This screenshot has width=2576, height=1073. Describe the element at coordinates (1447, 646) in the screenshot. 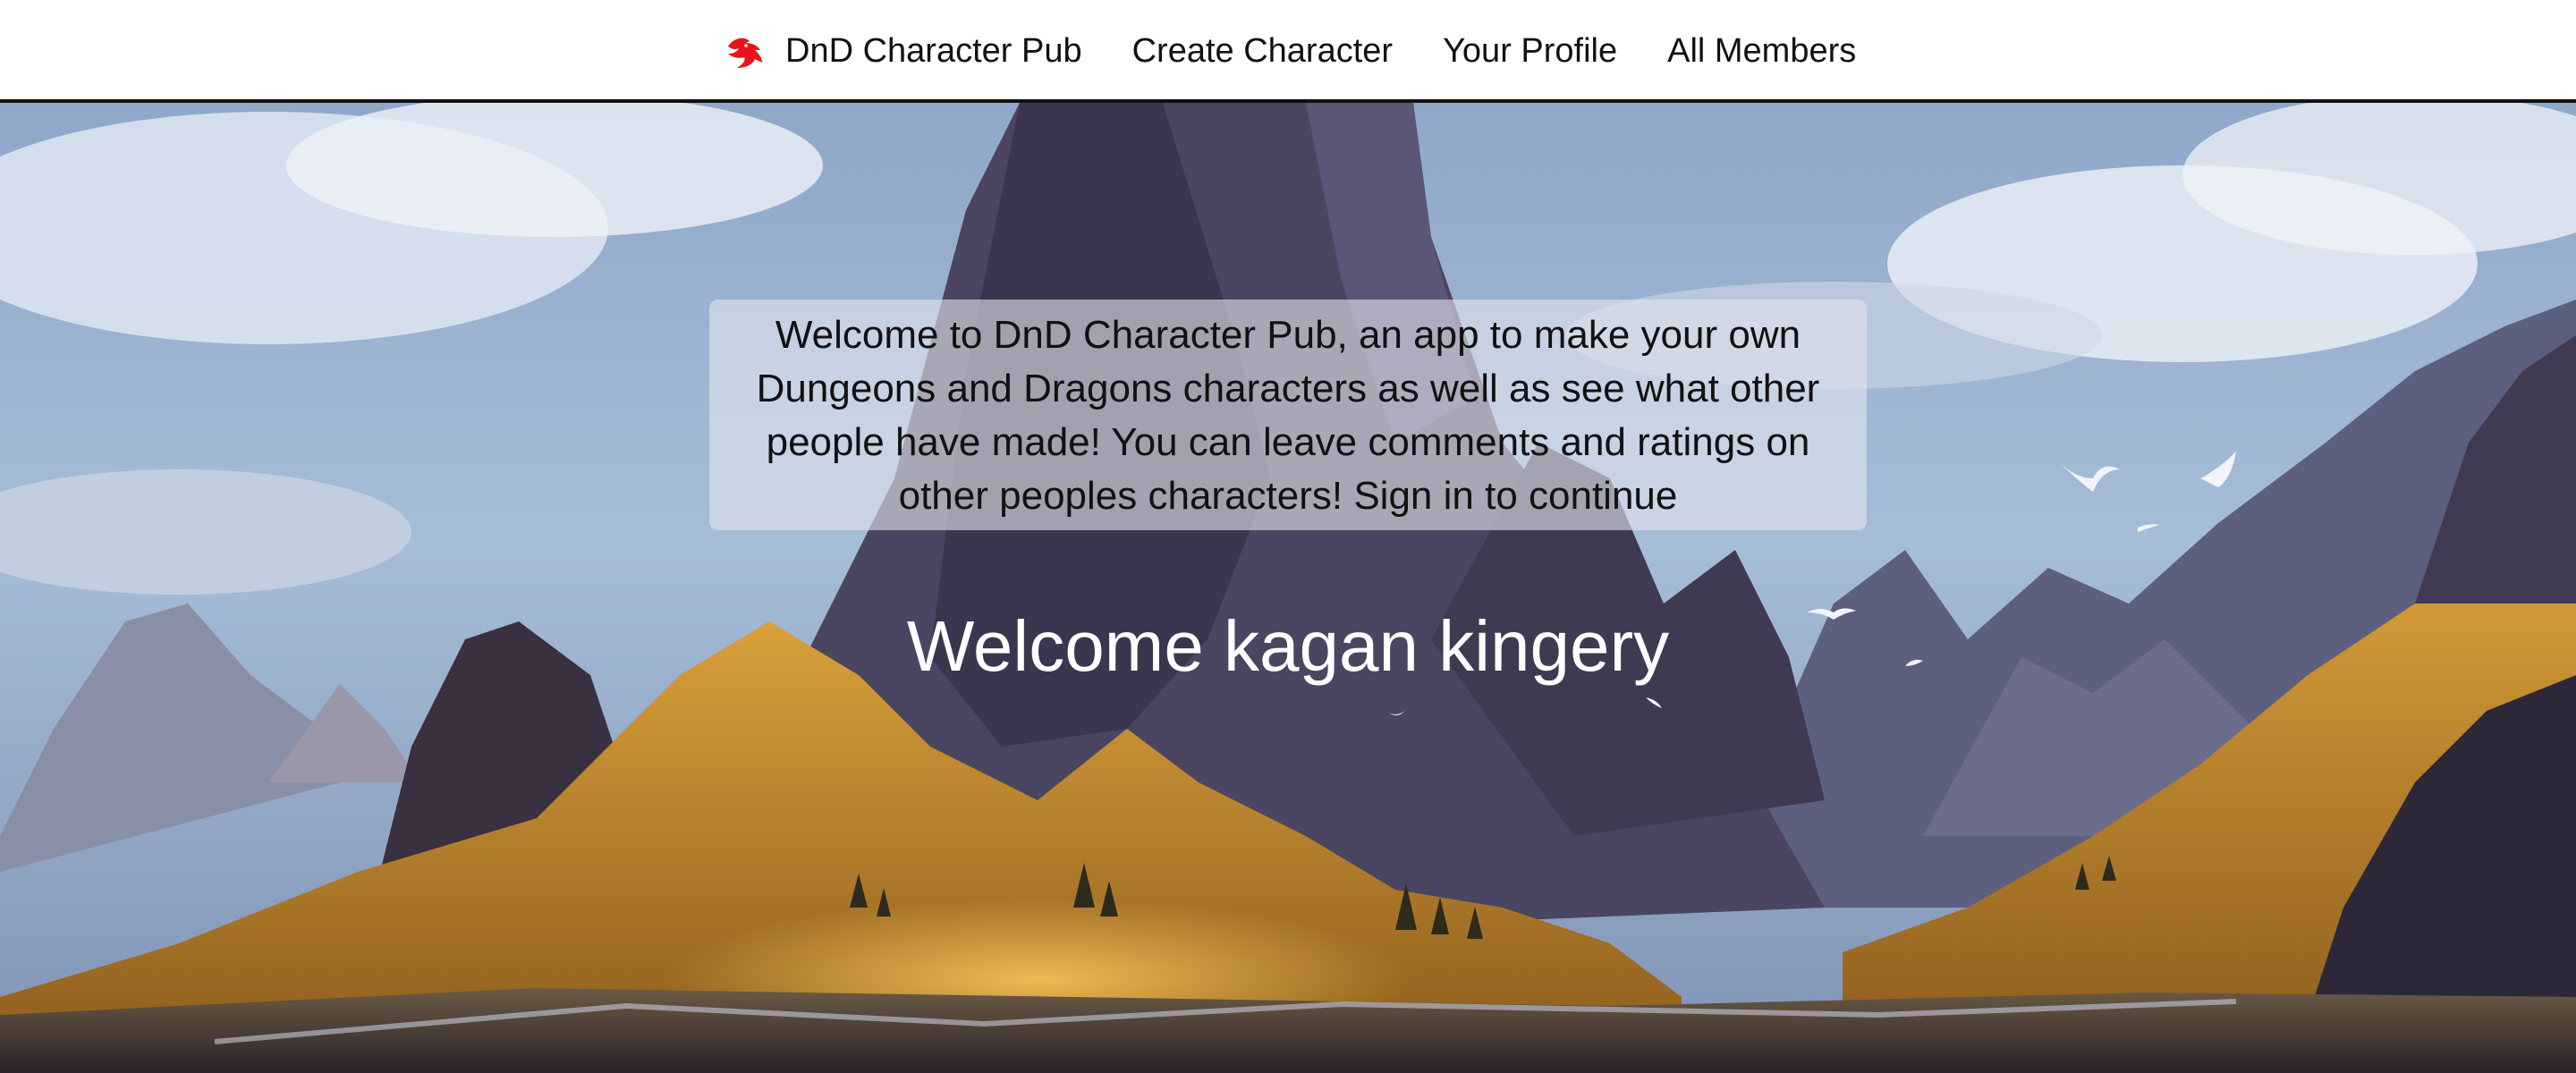

I see `user-name: kagan kingery` at that location.